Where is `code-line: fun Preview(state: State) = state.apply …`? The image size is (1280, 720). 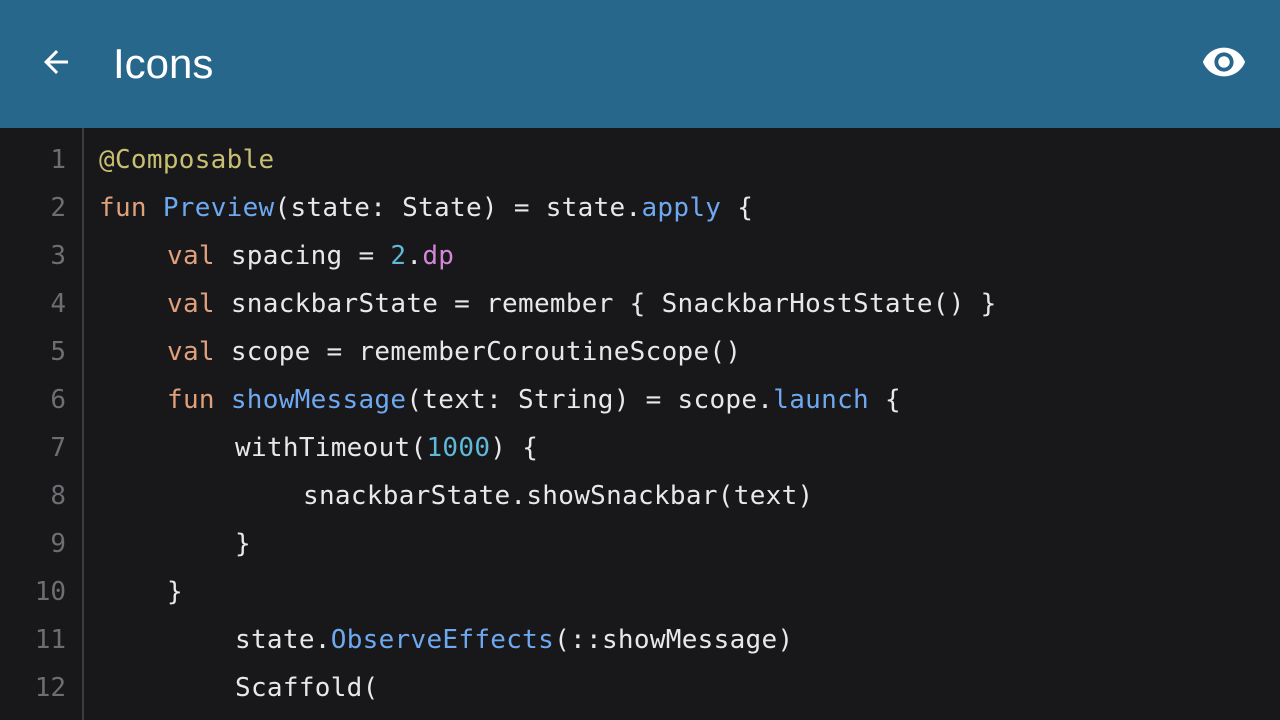
code-line: fun Preview(state: State) = state.apply … is located at coordinates (426, 208).